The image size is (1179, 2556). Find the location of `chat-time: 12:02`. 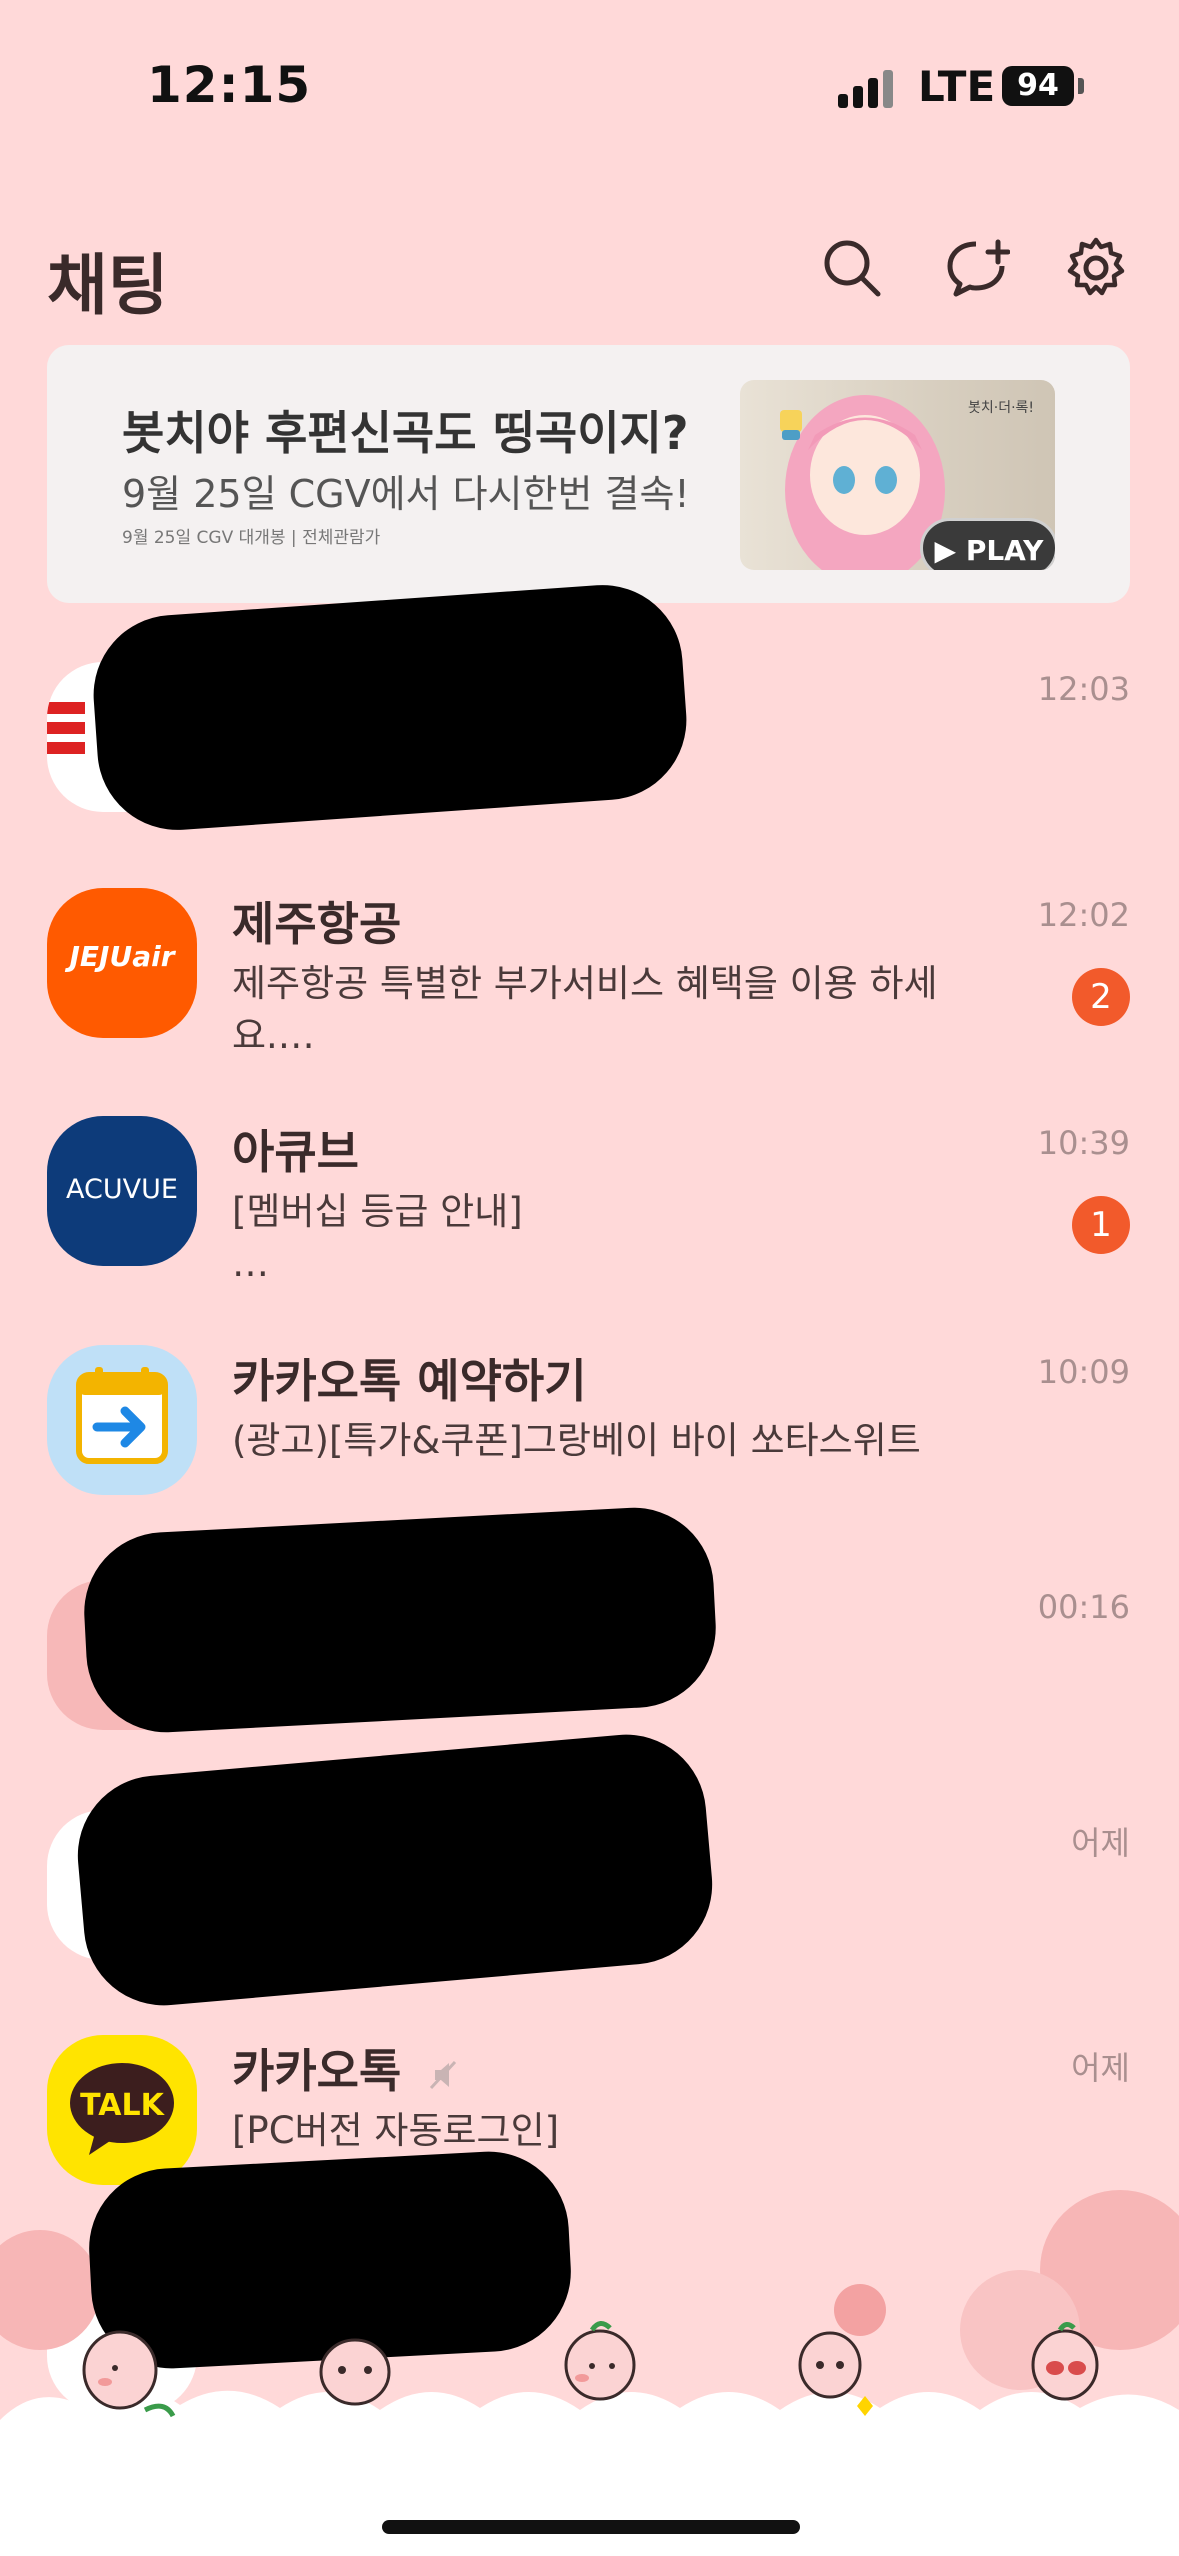

chat-time: 12:02 is located at coordinates (1083, 915).